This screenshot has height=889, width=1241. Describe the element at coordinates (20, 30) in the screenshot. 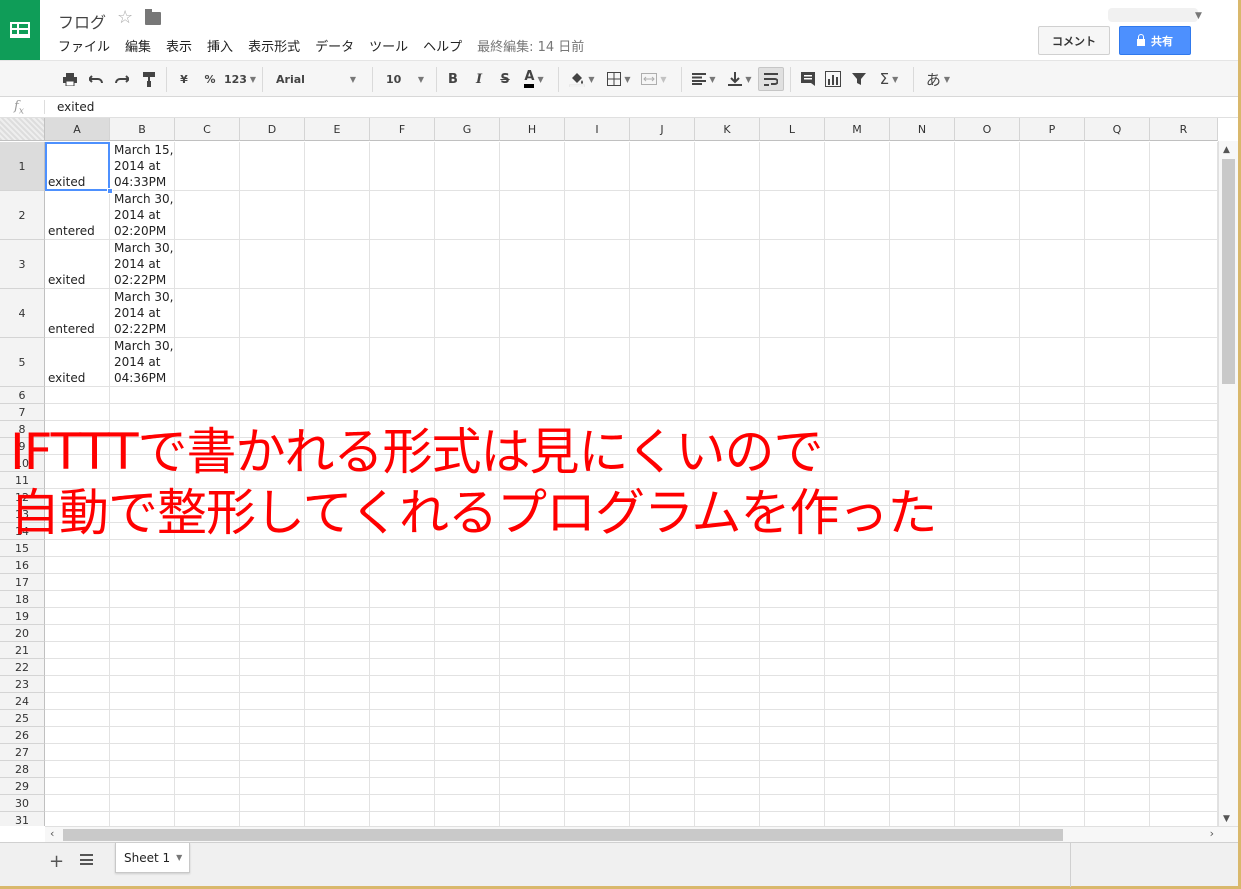

I see `sheets-logo-icon` at that location.